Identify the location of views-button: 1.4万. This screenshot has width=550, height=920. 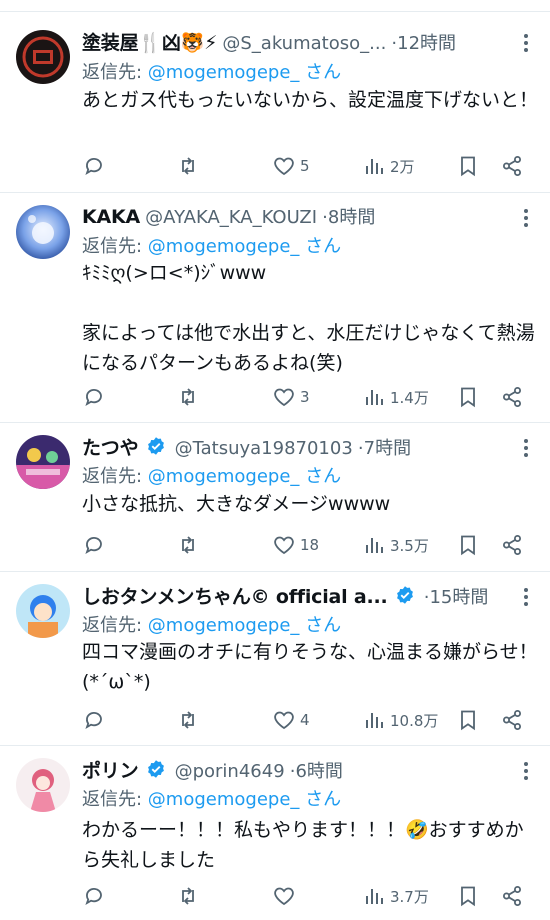
(395, 397).